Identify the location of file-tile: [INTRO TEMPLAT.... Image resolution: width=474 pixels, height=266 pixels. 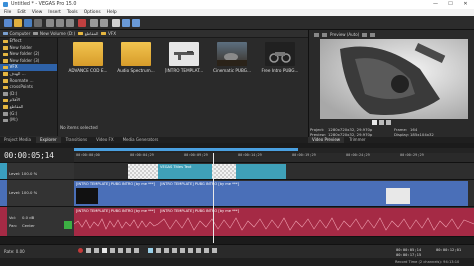
(184, 57).